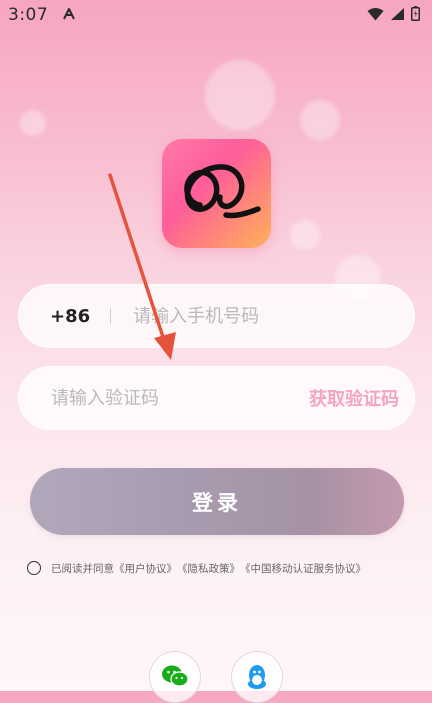 Image resolution: width=432 pixels, height=703 pixels. I want to click on country-code-divider, so click(111, 316).